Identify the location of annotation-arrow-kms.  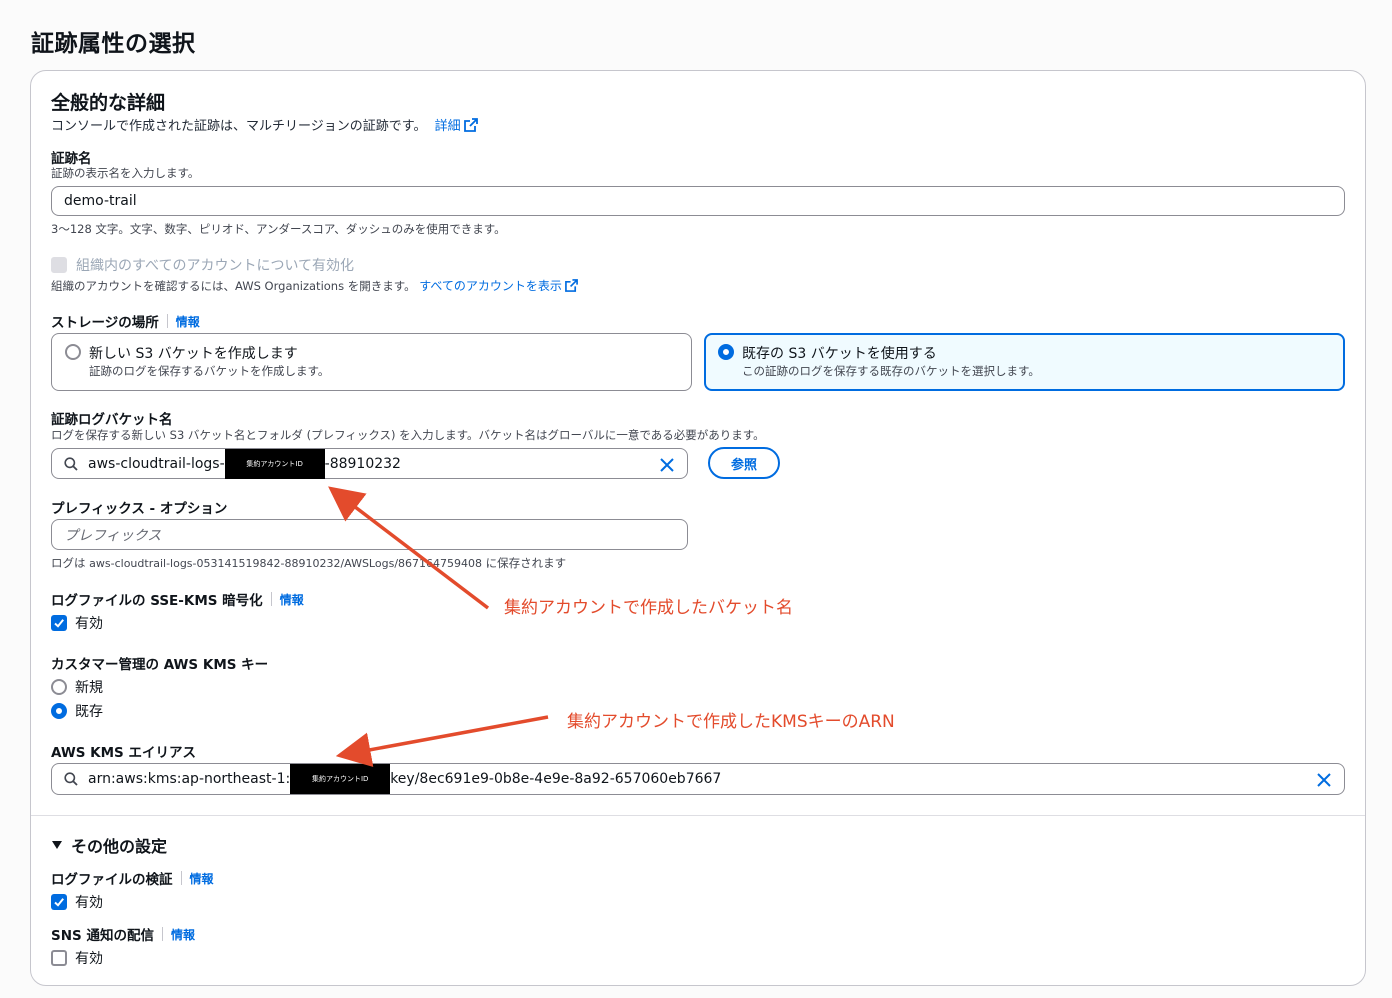
(442, 741).